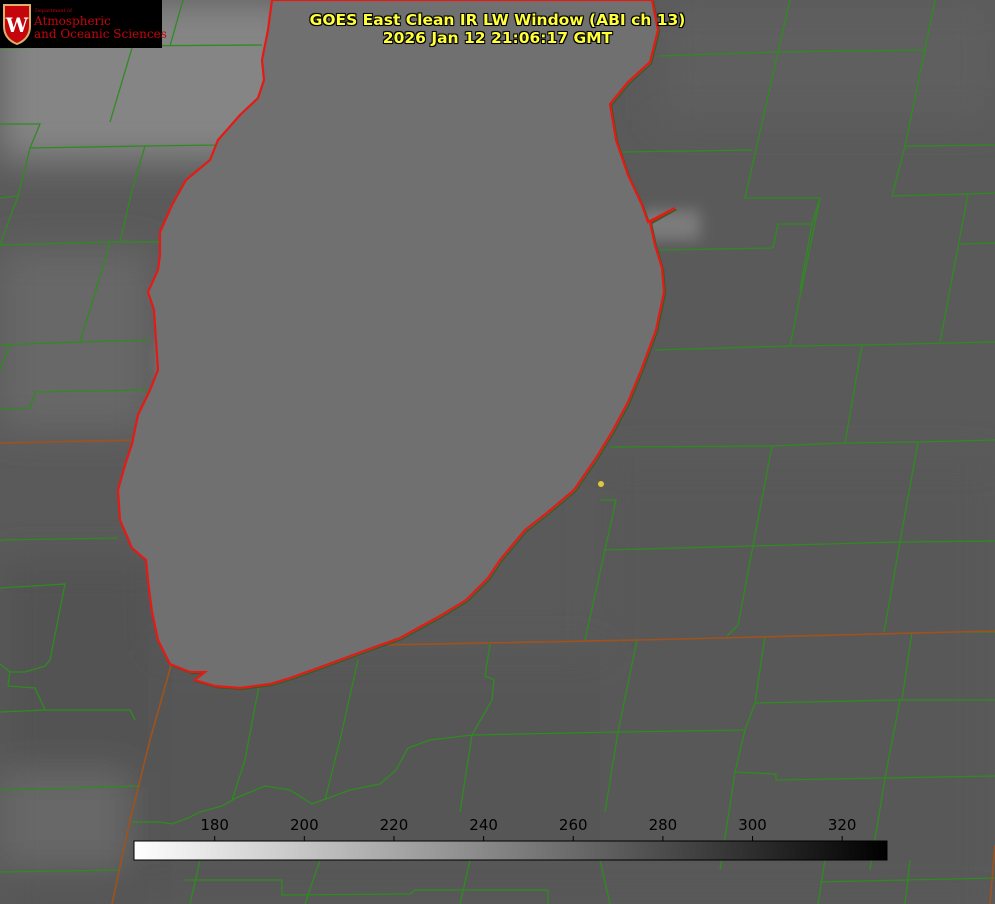 Image resolution: width=995 pixels, height=904 pixels. Describe the element at coordinates (752, 825) in the screenshot. I see `colorbar-tick-label: 300` at that location.